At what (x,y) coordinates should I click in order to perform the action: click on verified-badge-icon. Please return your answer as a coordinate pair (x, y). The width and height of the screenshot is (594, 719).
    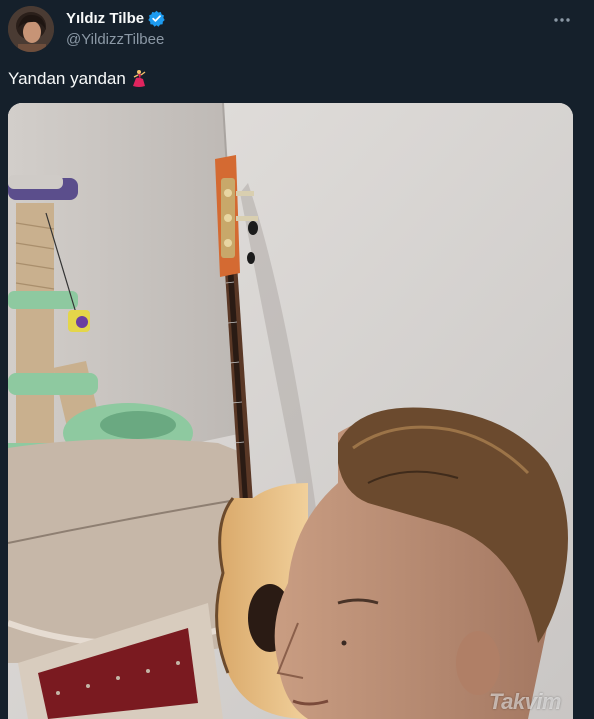
    Looking at the image, I should click on (156, 18).